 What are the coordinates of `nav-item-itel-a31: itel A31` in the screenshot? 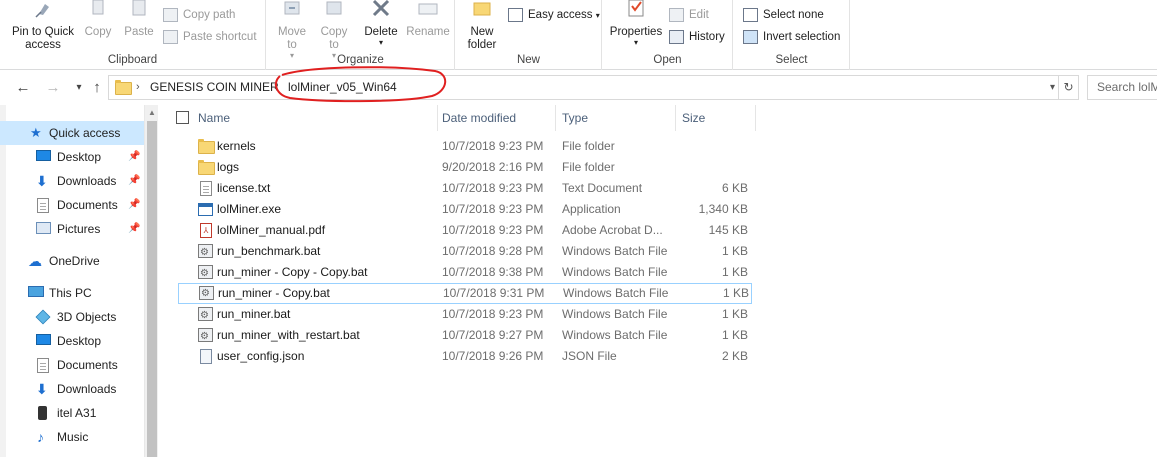 It's located at (72, 413).